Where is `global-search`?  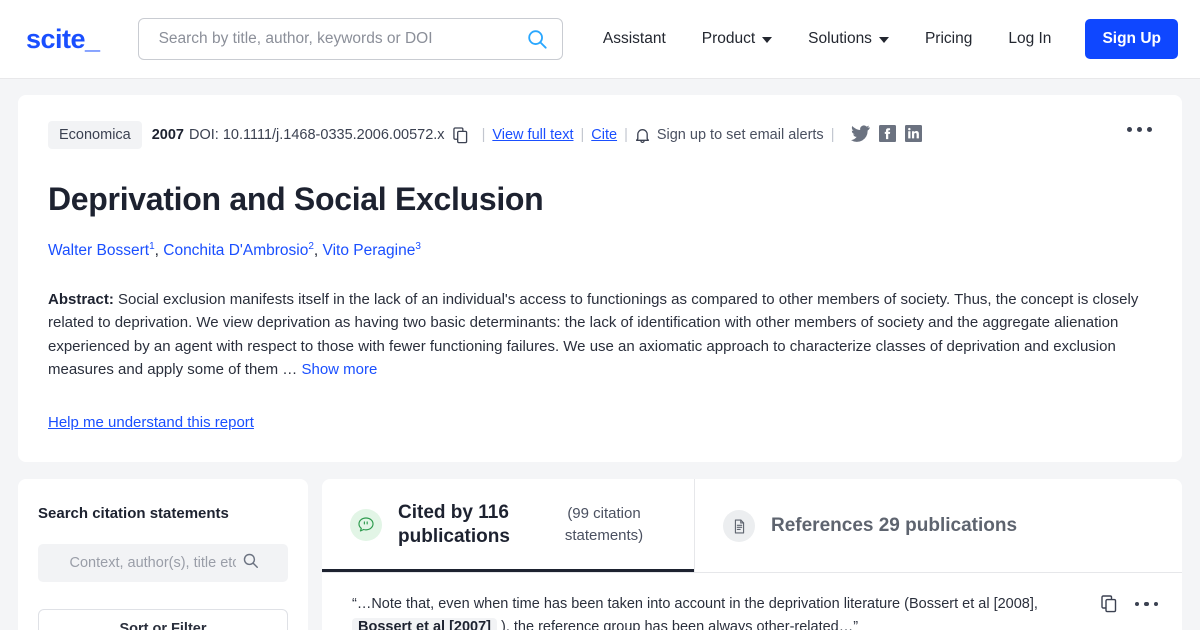 global-search is located at coordinates (350, 39).